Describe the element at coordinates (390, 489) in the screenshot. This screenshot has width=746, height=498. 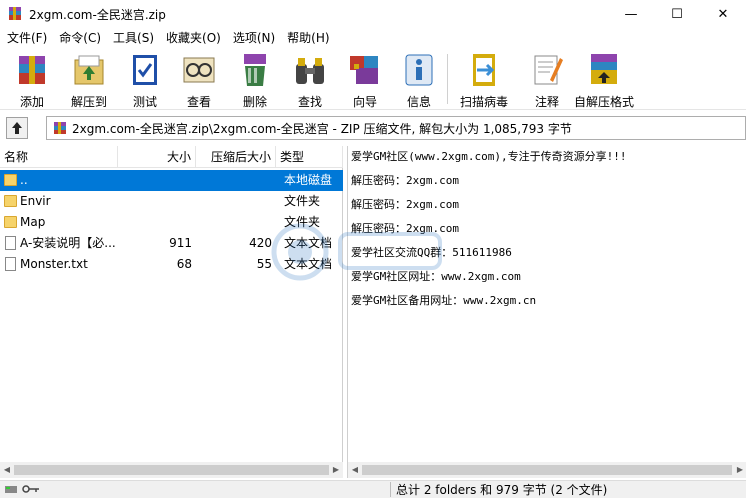
I see `status-separator` at that location.